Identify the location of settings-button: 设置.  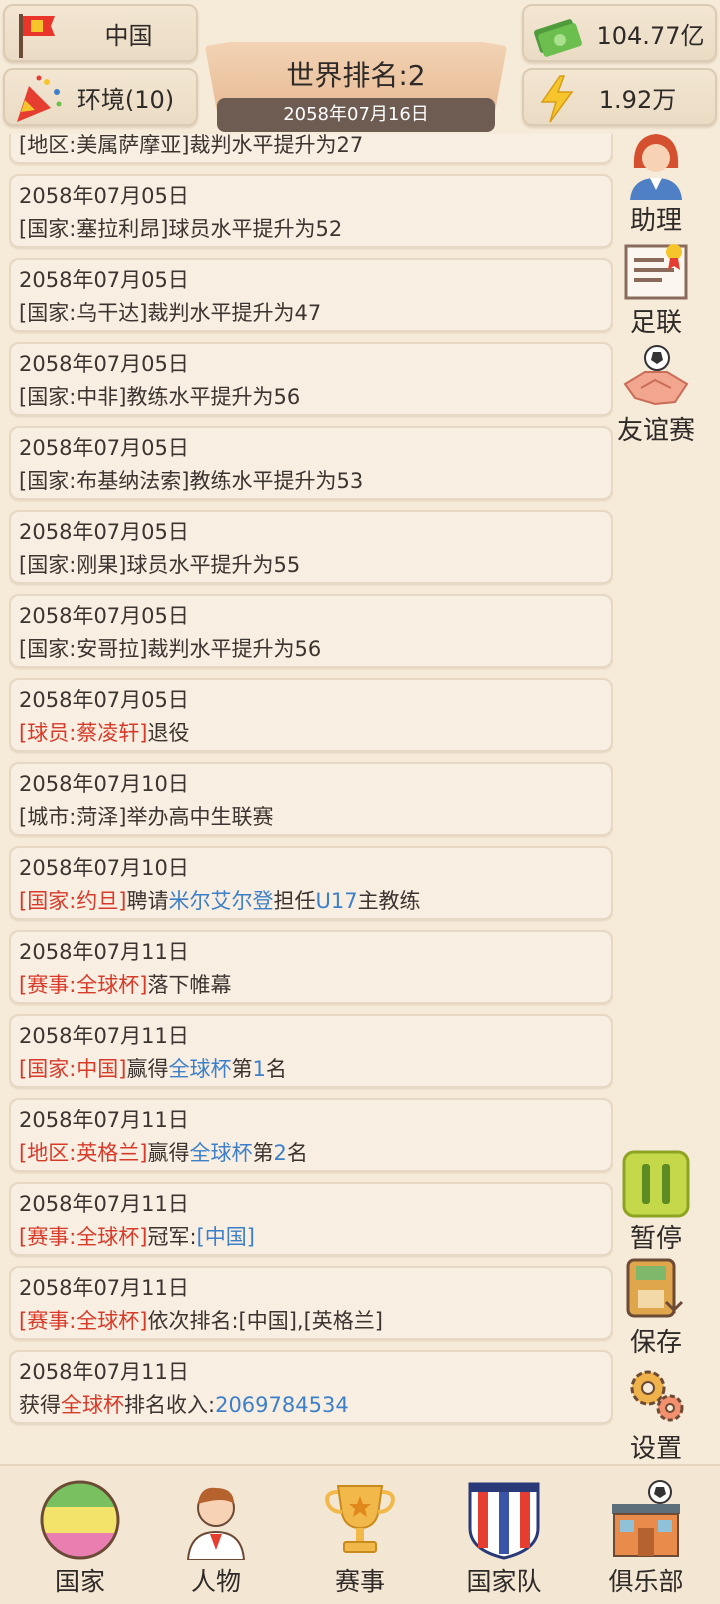
(656, 1413).